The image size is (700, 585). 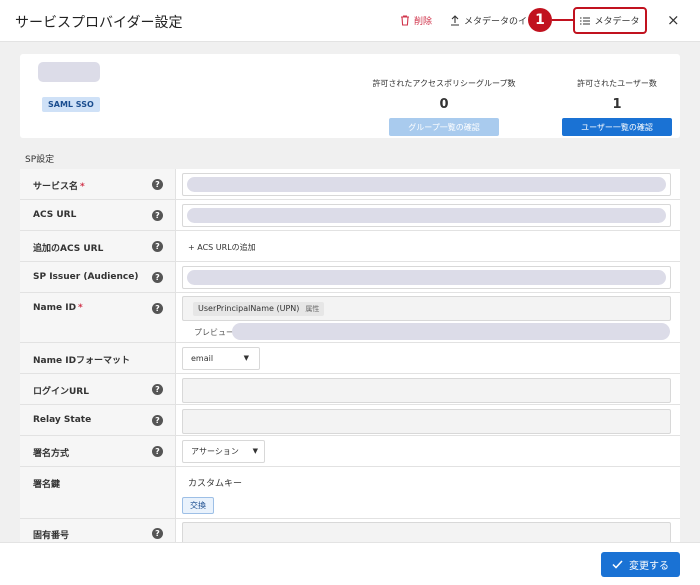 I want to click on save-label: 変更する, so click(x=649, y=566).